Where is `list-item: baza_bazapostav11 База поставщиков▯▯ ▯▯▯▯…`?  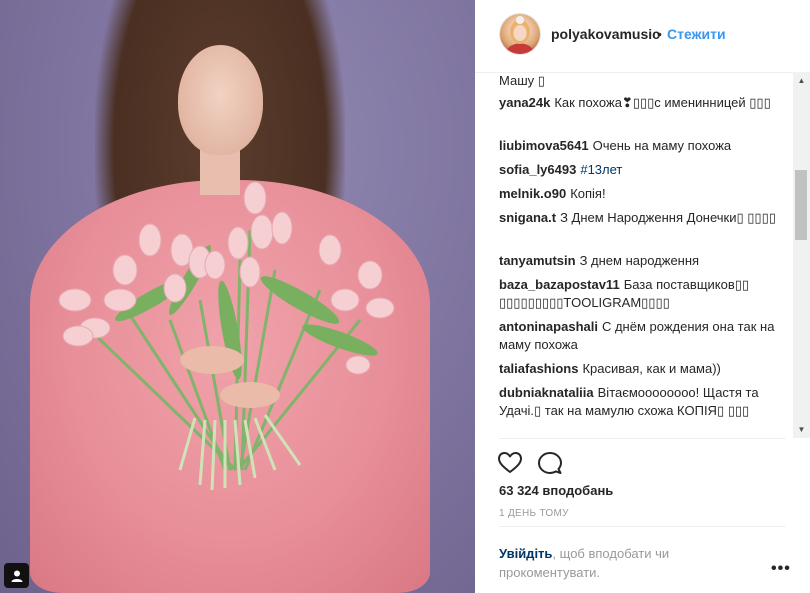
list-item: baza_bazapostav11 База поставщиков▯▯ ▯▯▯▯… is located at coordinates (639, 294).